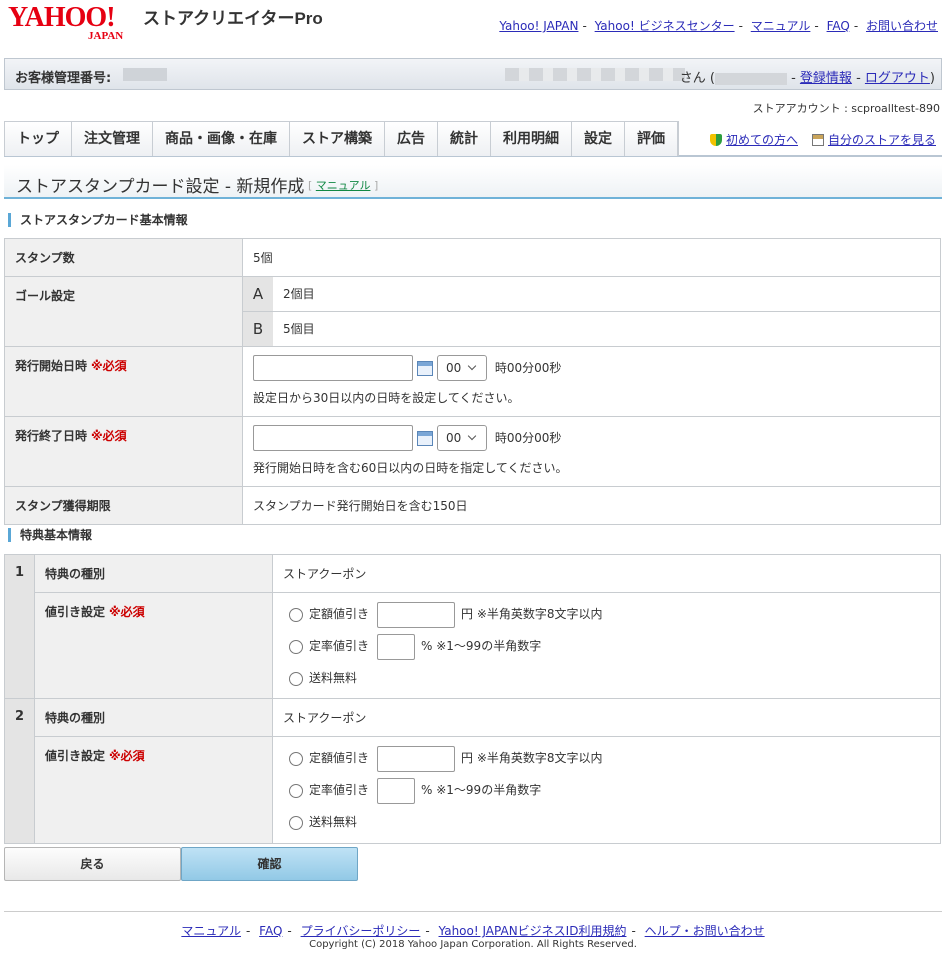 Image resolution: width=950 pixels, height=957 pixels. What do you see at coordinates (531, 139) in the screenshot?
I see `tab-billing: 利用明細` at bounding box center [531, 139].